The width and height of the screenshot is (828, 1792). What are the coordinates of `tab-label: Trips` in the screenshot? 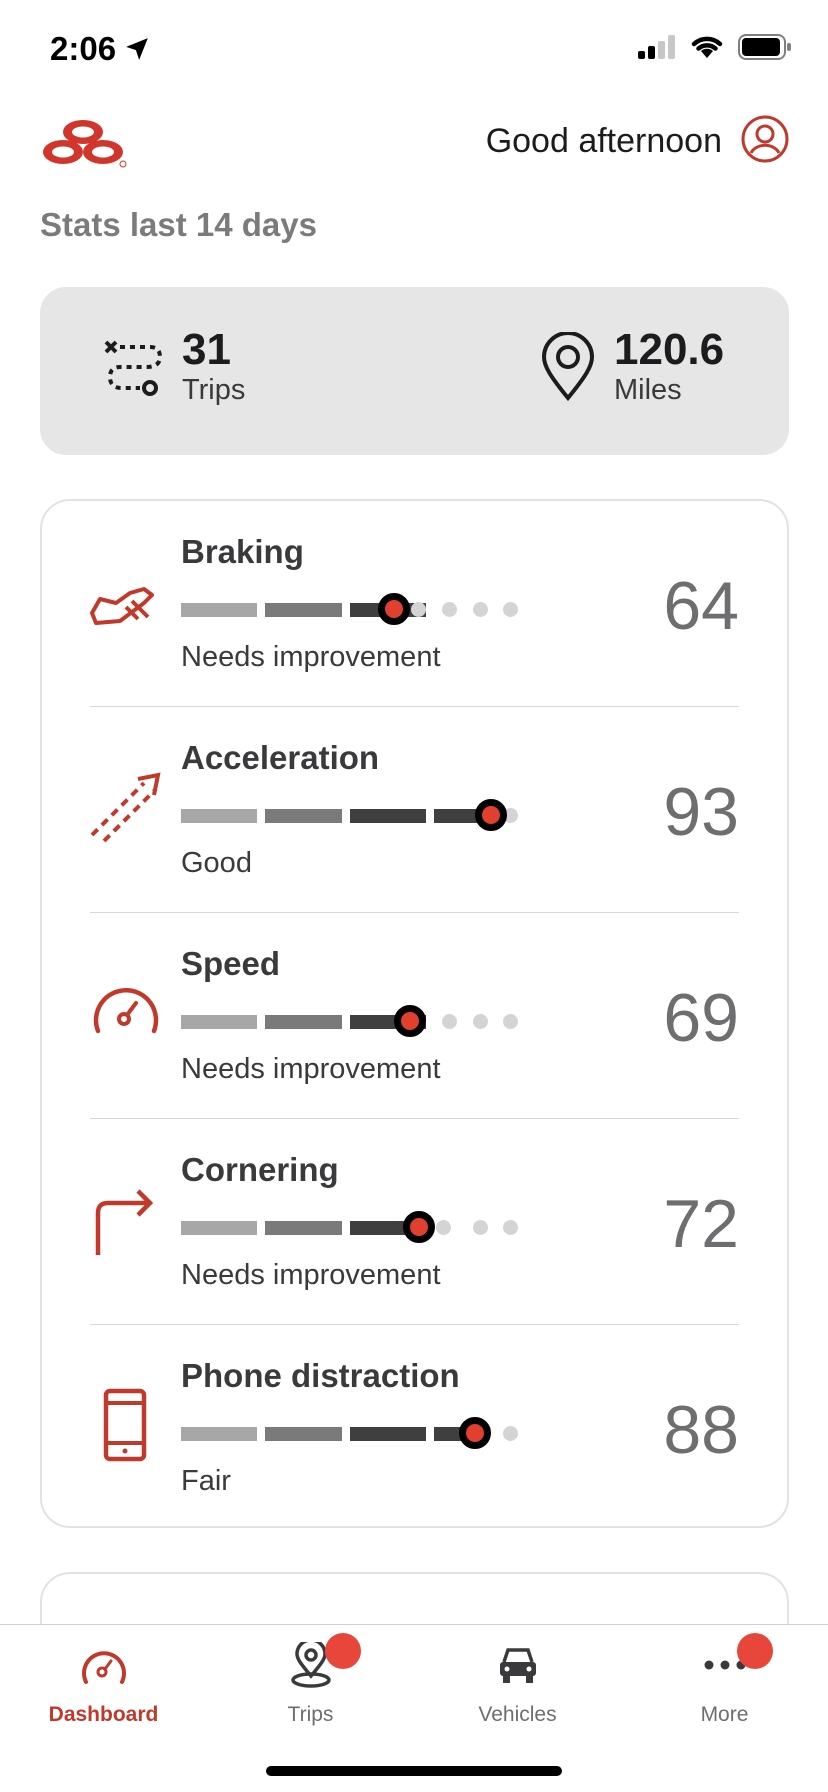 It's located at (310, 1714).